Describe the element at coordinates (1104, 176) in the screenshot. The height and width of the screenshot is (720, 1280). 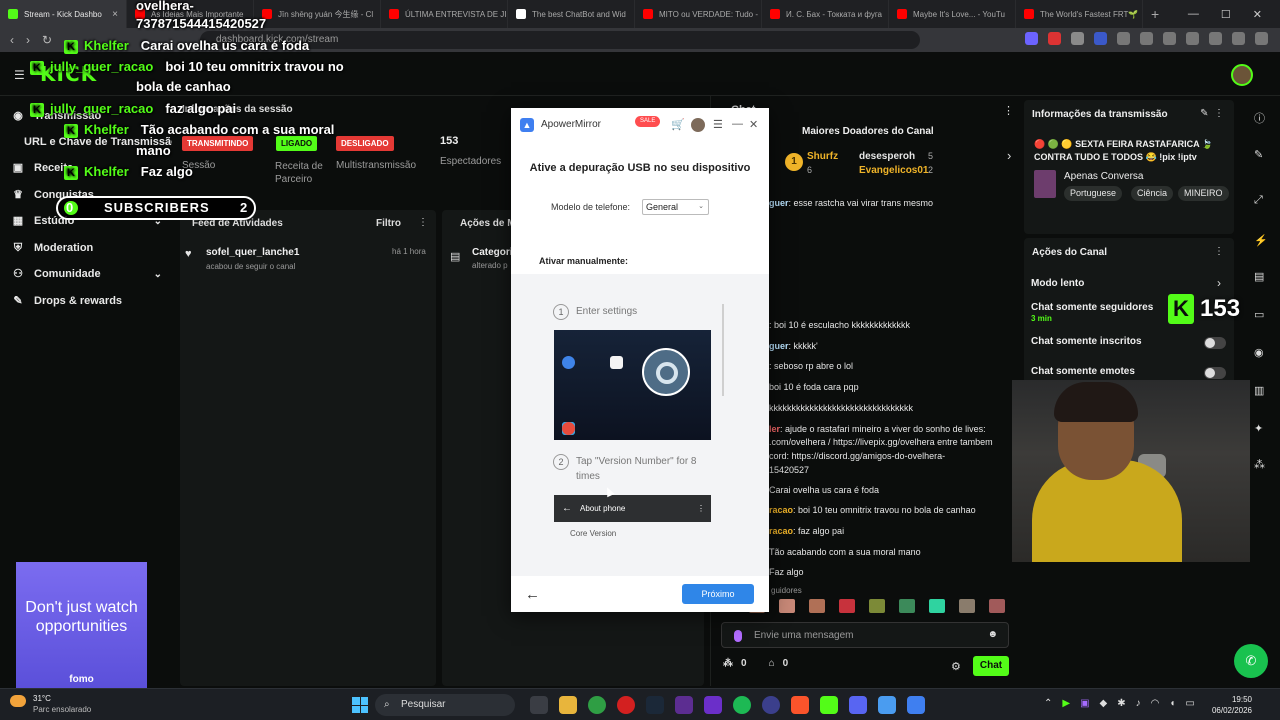
I see `category-name: Apenas Conversa` at that location.